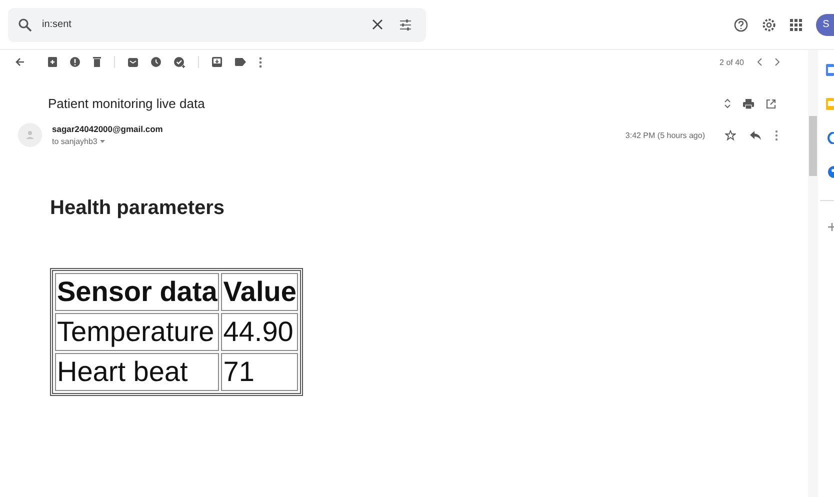 The height and width of the screenshot is (497, 834). I want to click on apps-grid-icon, so click(796, 24).